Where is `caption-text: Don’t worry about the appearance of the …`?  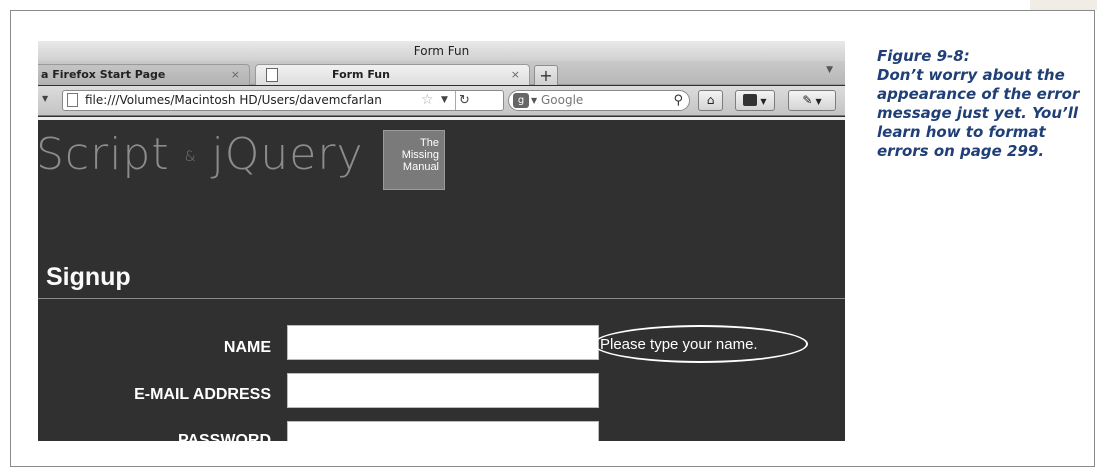 caption-text: Don’t worry about the appearance of the … is located at coordinates (978, 113).